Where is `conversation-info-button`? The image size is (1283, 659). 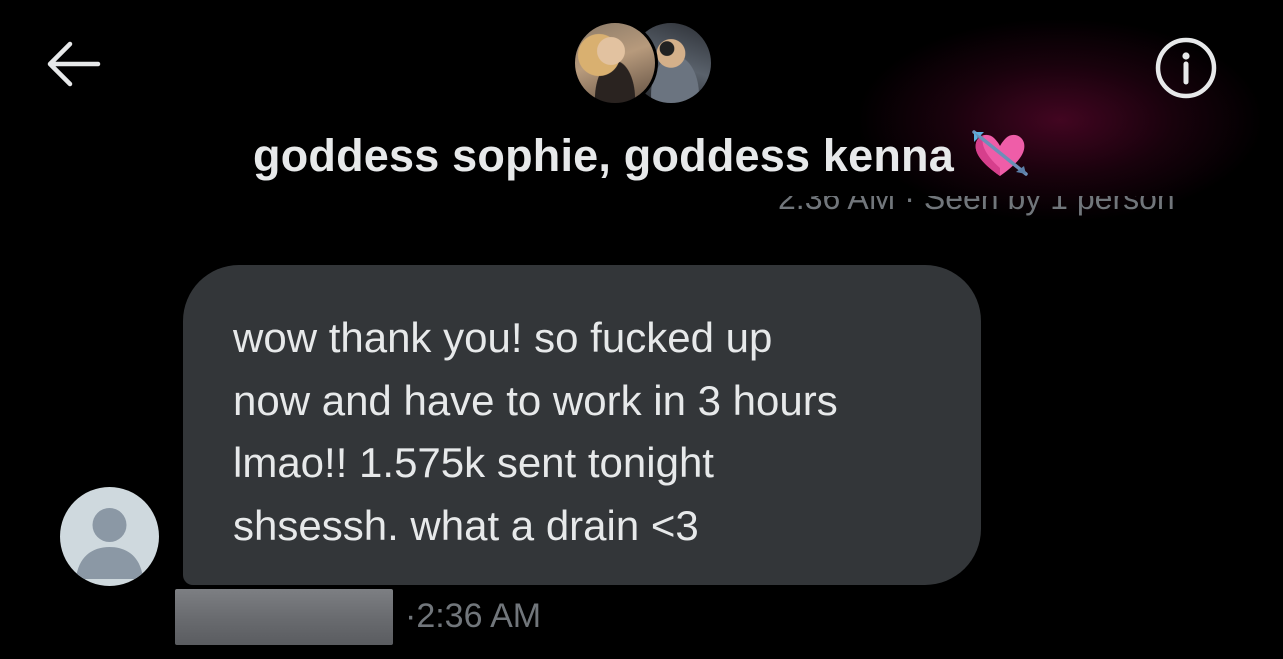
conversation-info-button is located at coordinates (1186, 68).